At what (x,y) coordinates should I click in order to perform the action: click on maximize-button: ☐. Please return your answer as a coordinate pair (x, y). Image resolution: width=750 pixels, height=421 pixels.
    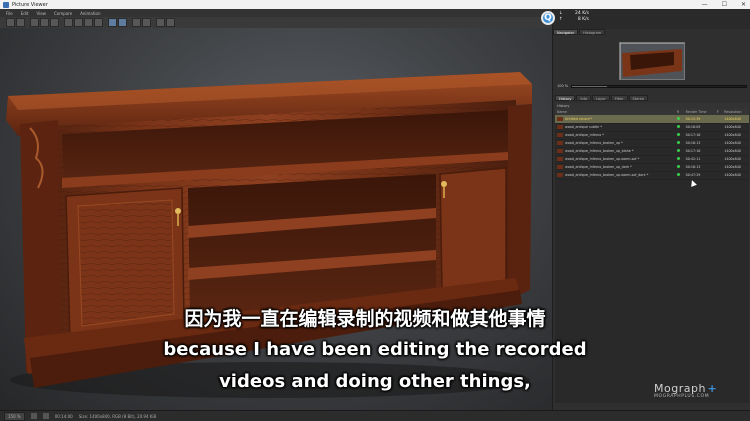
    Looking at the image, I should click on (724, 4).